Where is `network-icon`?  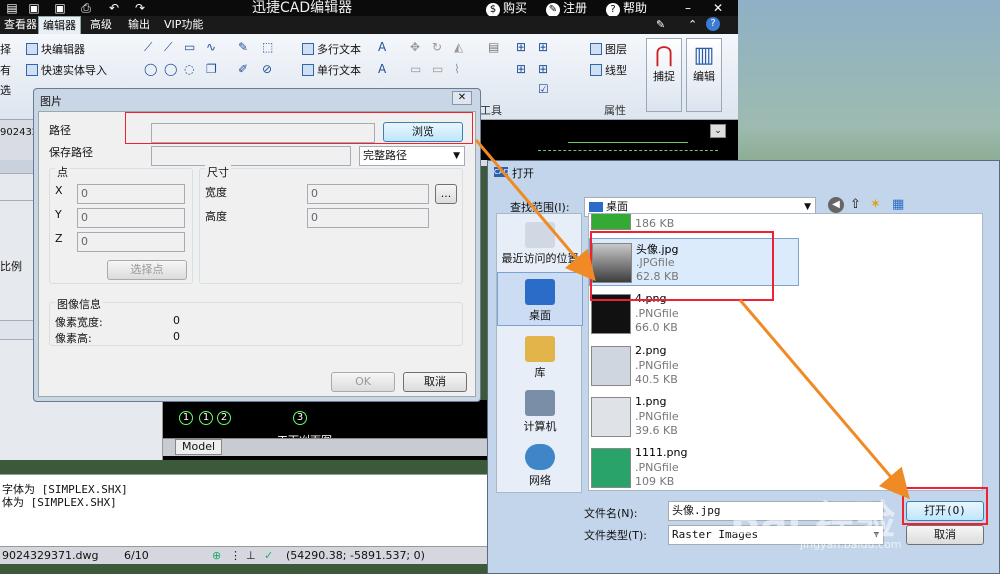 network-icon is located at coordinates (540, 457).